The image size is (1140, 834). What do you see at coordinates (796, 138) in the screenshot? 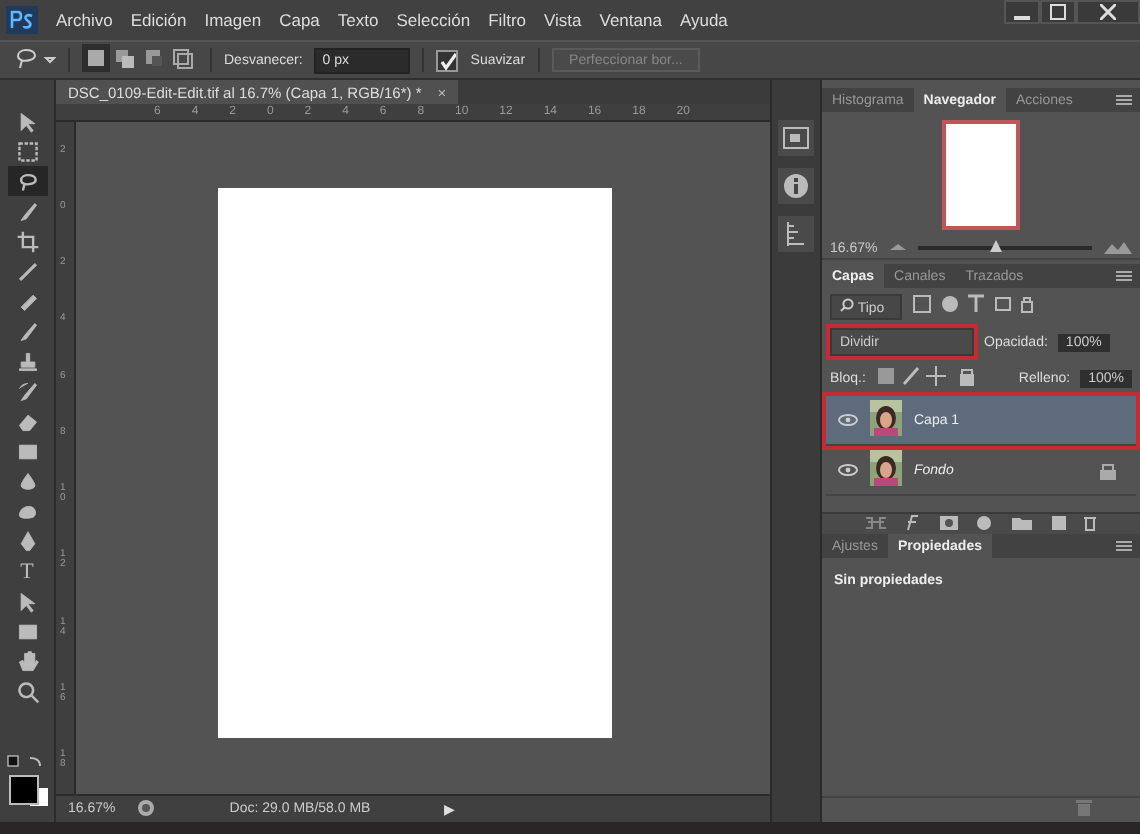
I see `navigator-icon` at bounding box center [796, 138].